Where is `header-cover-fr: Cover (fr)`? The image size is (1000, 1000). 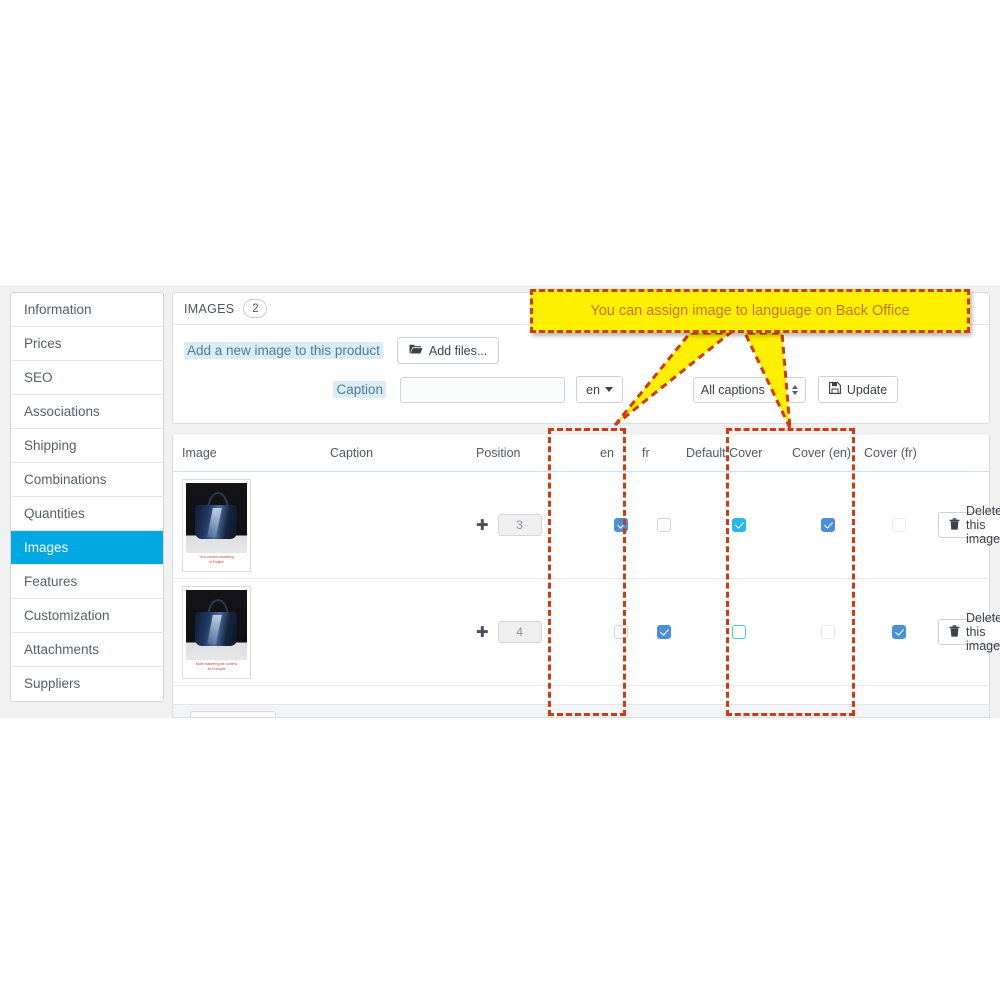
header-cover-fr: Cover (fr) is located at coordinates (899, 453).